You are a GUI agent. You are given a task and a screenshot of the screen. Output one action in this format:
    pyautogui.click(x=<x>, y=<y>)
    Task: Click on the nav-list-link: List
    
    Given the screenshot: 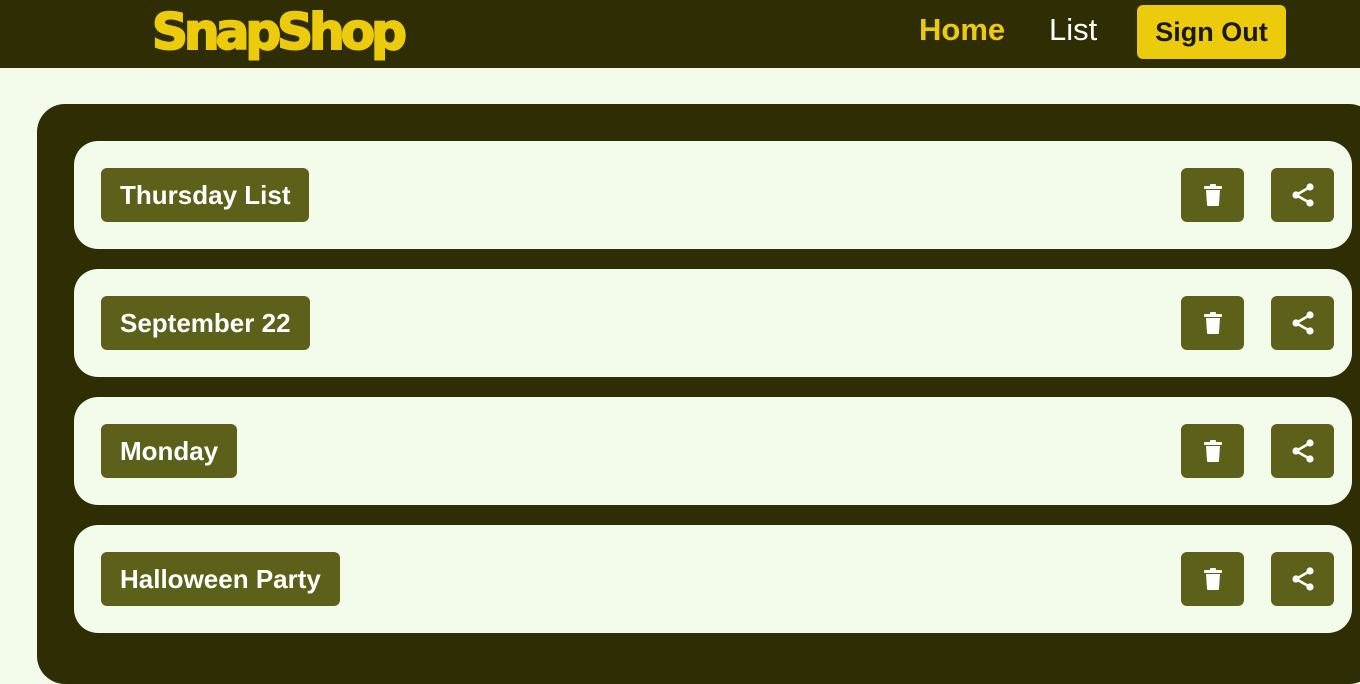 What is the action you would take?
    pyautogui.click(x=1073, y=30)
    